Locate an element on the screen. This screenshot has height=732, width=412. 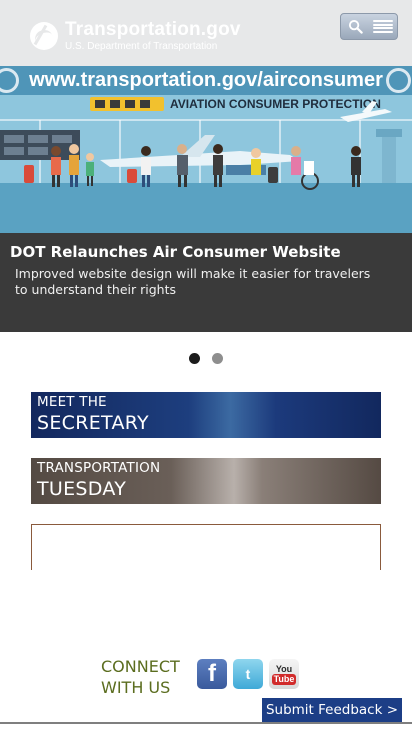
youtube-icon: You Tube is located at coordinates (284, 674).